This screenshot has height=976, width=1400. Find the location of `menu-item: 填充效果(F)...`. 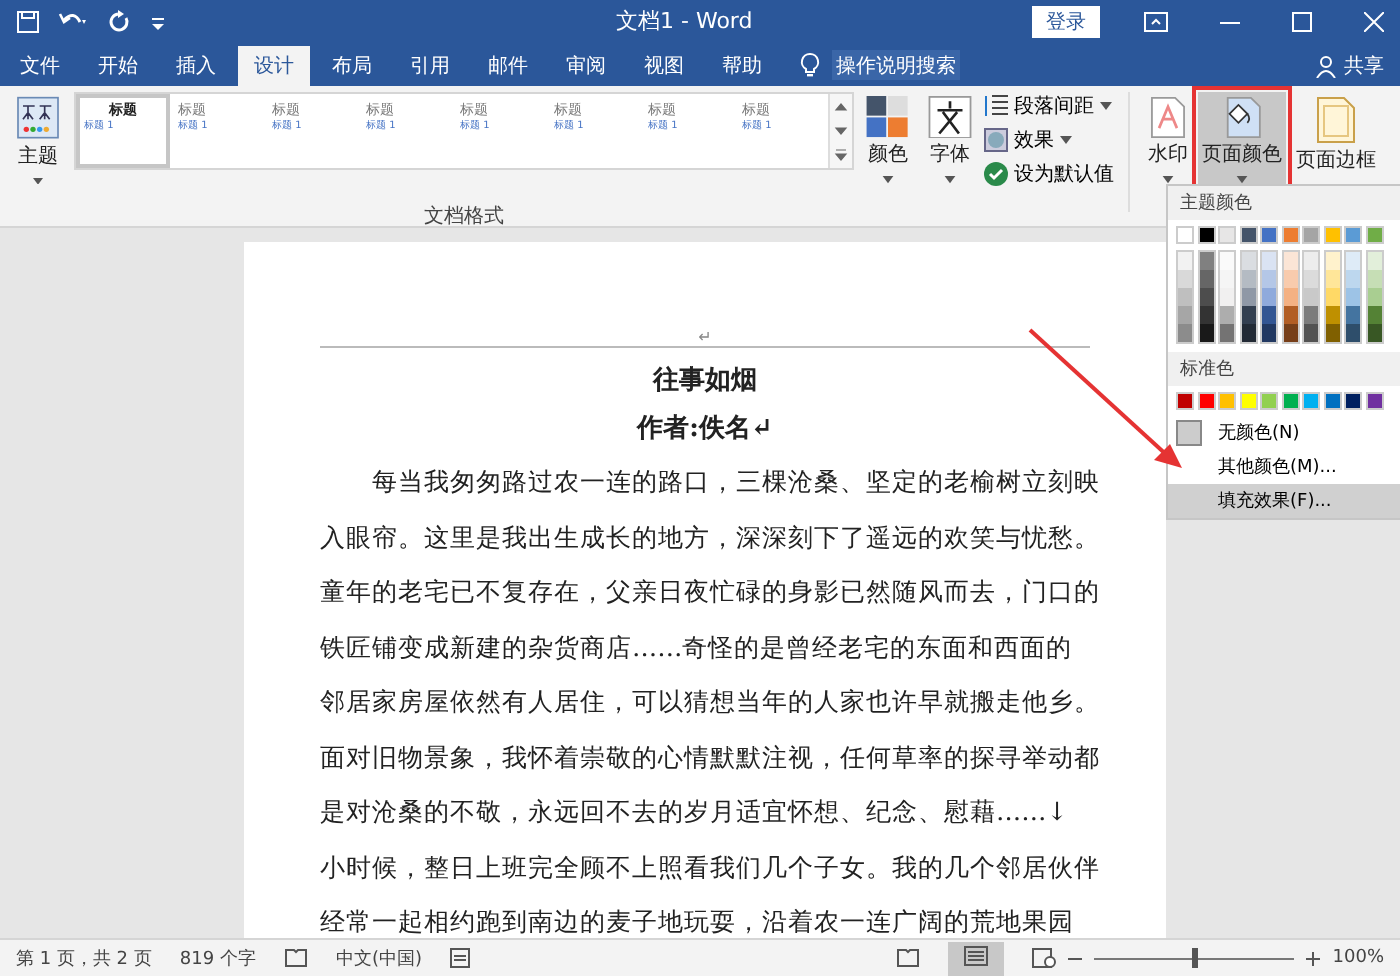

menu-item: 填充效果(F)... is located at coordinates (1284, 501).